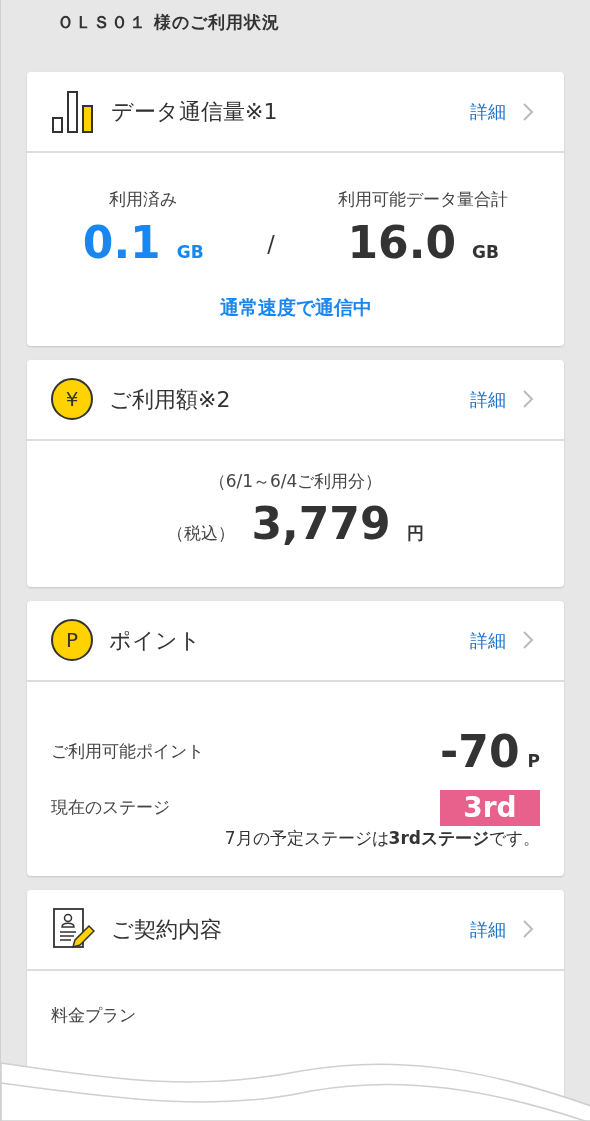 The height and width of the screenshot is (1121, 590). What do you see at coordinates (73, 111) in the screenshot?
I see `bar-chart-icon` at bounding box center [73, 111].